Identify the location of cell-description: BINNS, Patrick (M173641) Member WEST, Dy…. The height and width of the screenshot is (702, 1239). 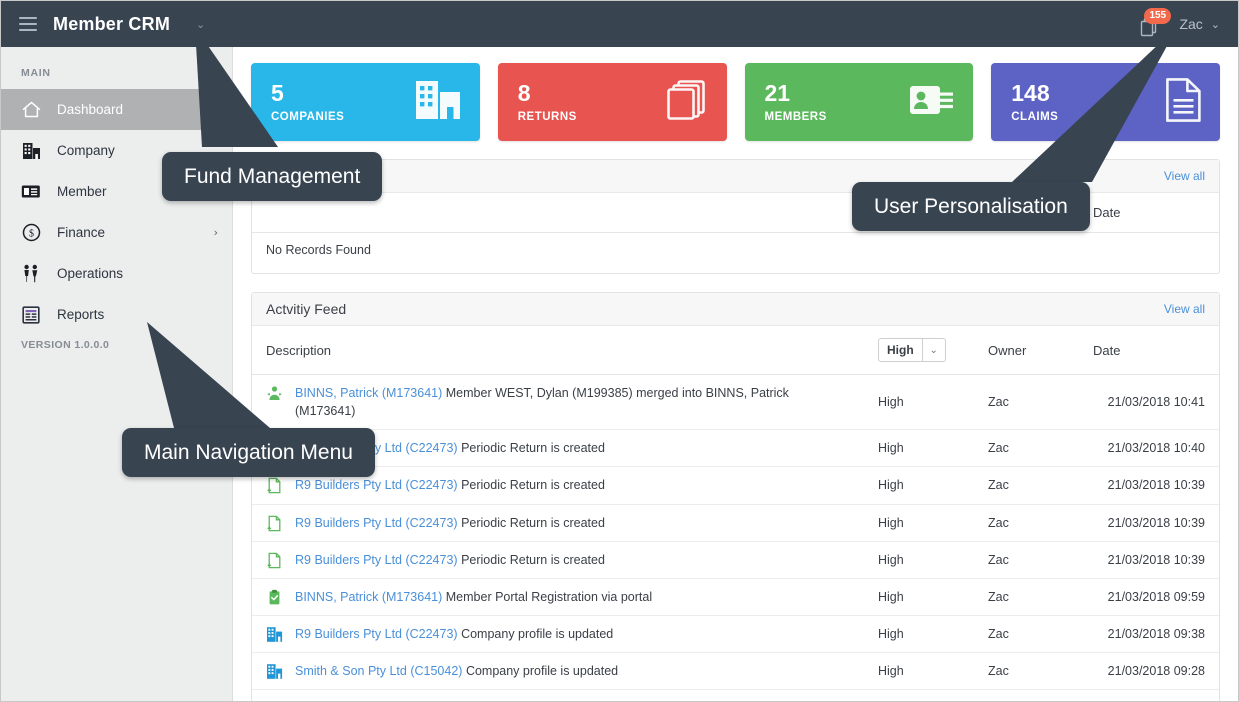
(558, 402).